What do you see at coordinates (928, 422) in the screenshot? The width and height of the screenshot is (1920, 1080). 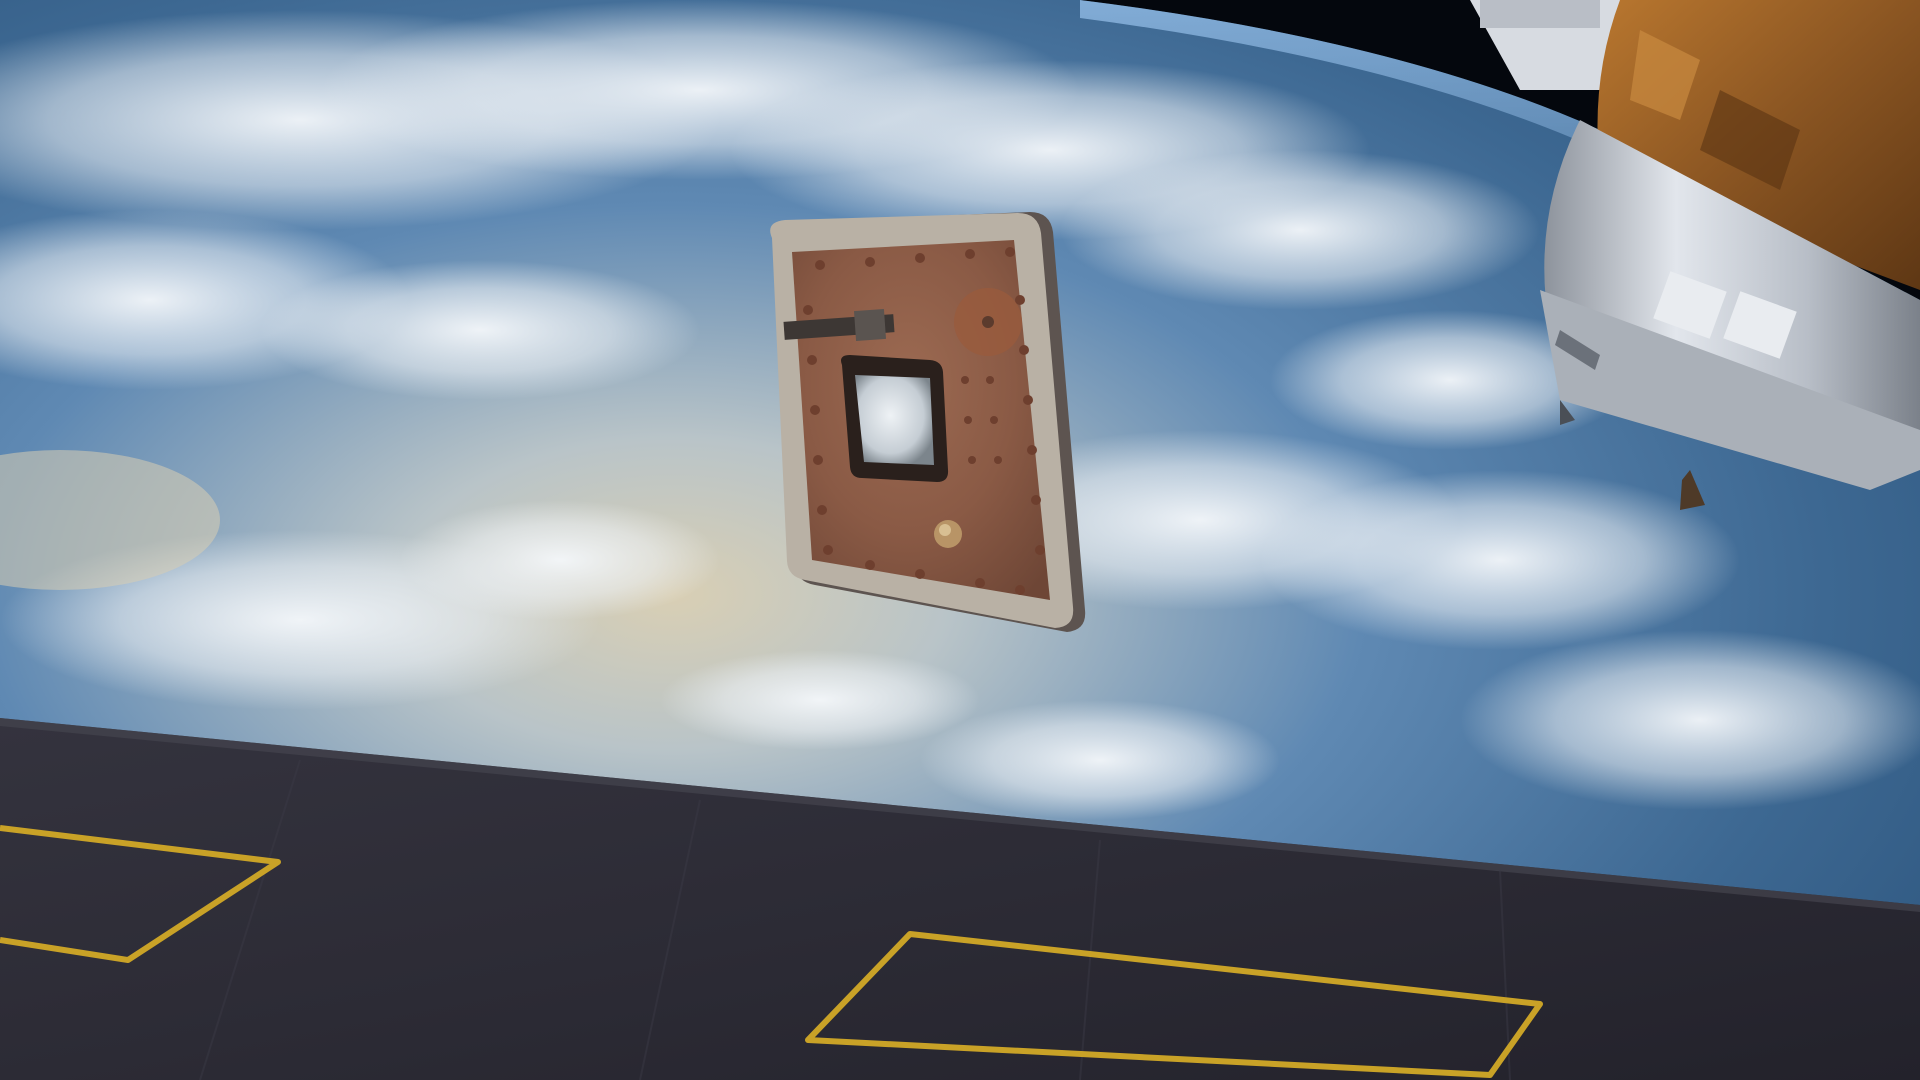 I see `floating-hatch` at bounding box center [928, 422].